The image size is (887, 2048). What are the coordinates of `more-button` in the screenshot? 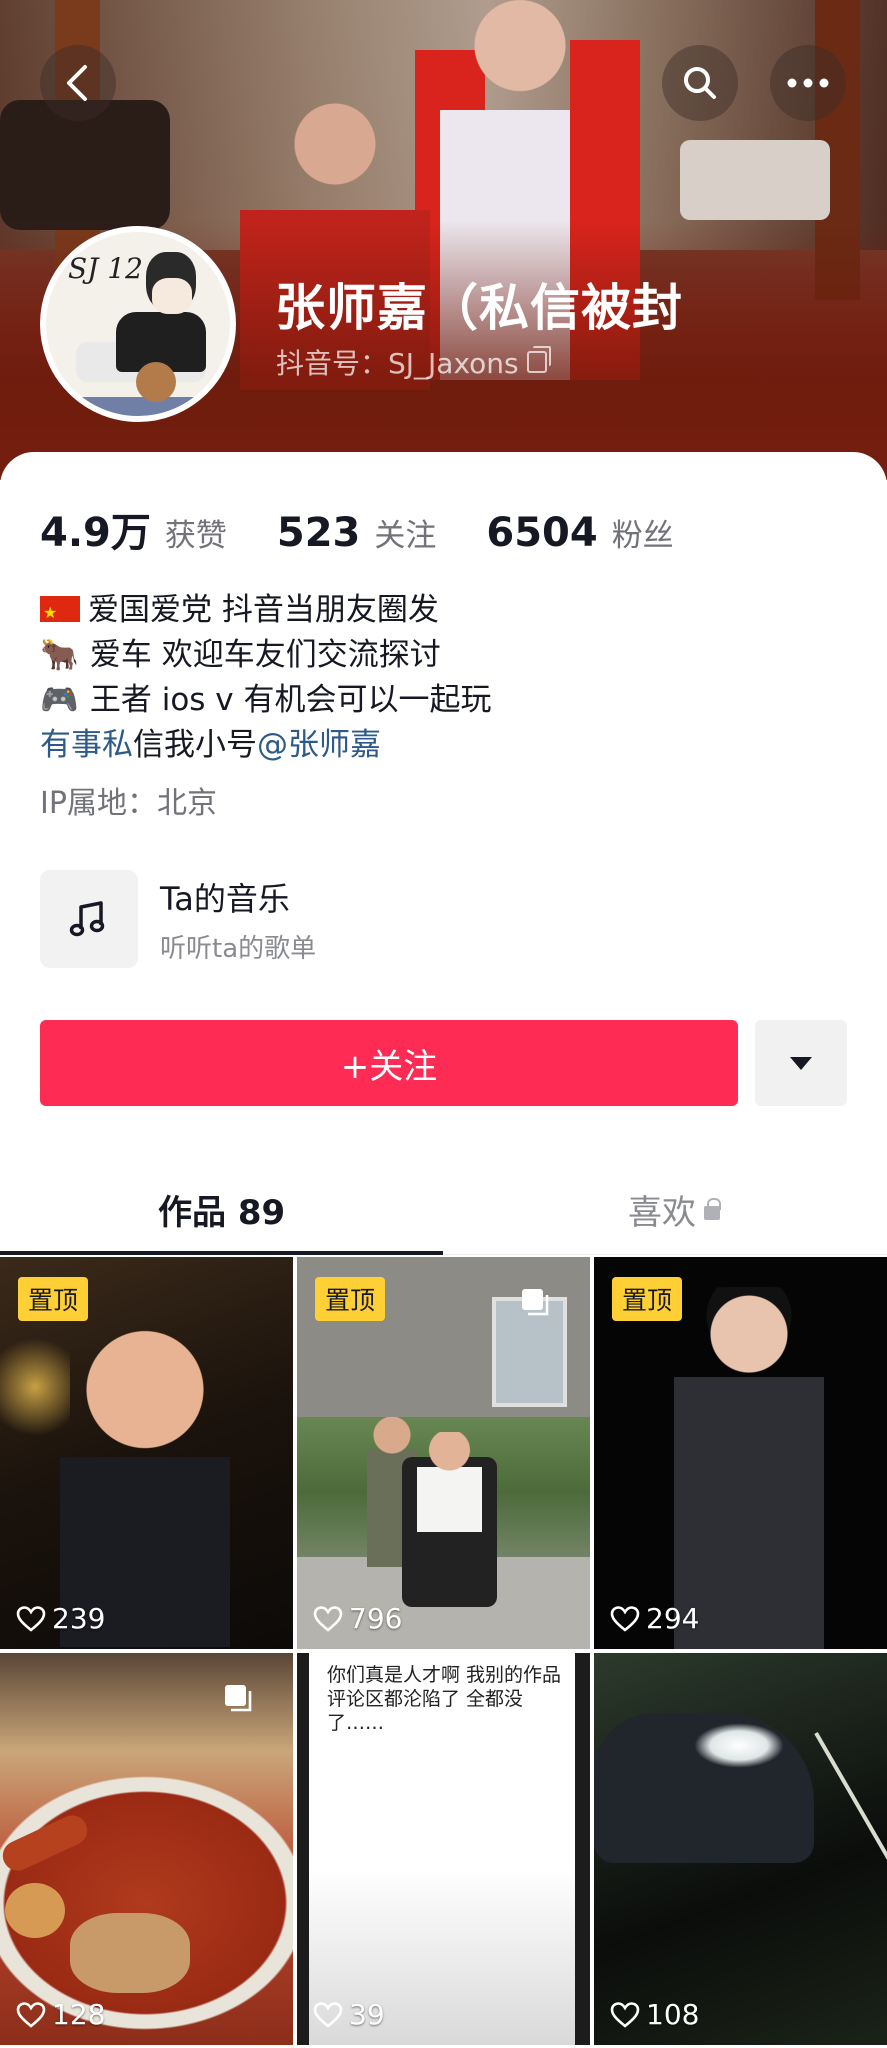 It's located at (808, 83).